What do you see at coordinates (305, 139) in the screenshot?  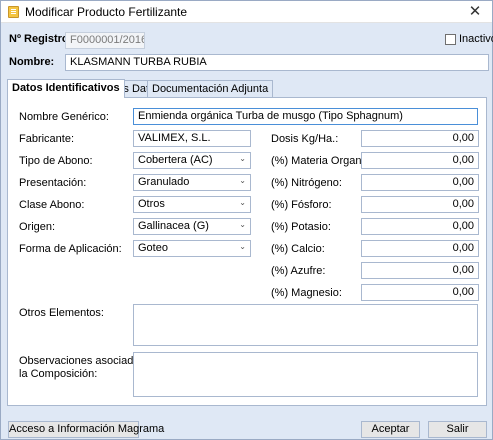 I see `dosis-label: Dosis Kg/Ha.:` at bounding box center [305, 139].